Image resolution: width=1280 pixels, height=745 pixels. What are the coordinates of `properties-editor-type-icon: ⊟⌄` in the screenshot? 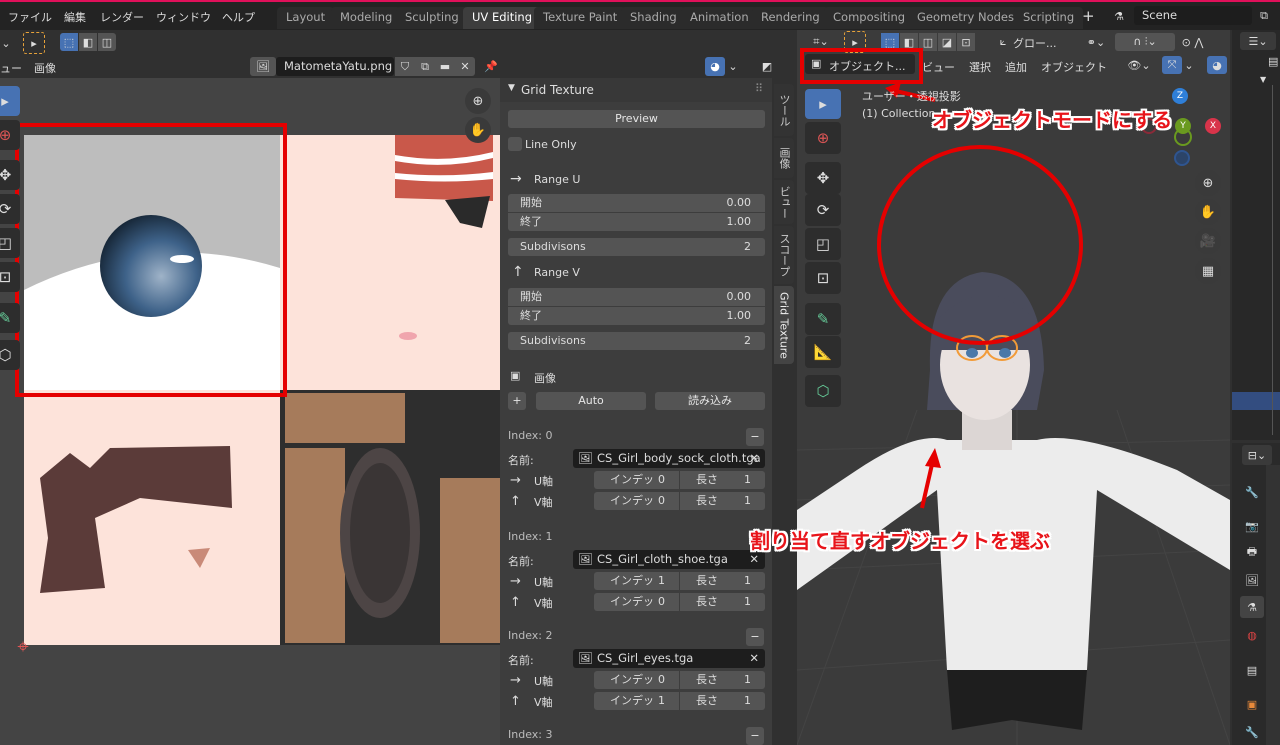 It's located at (1257, 455).